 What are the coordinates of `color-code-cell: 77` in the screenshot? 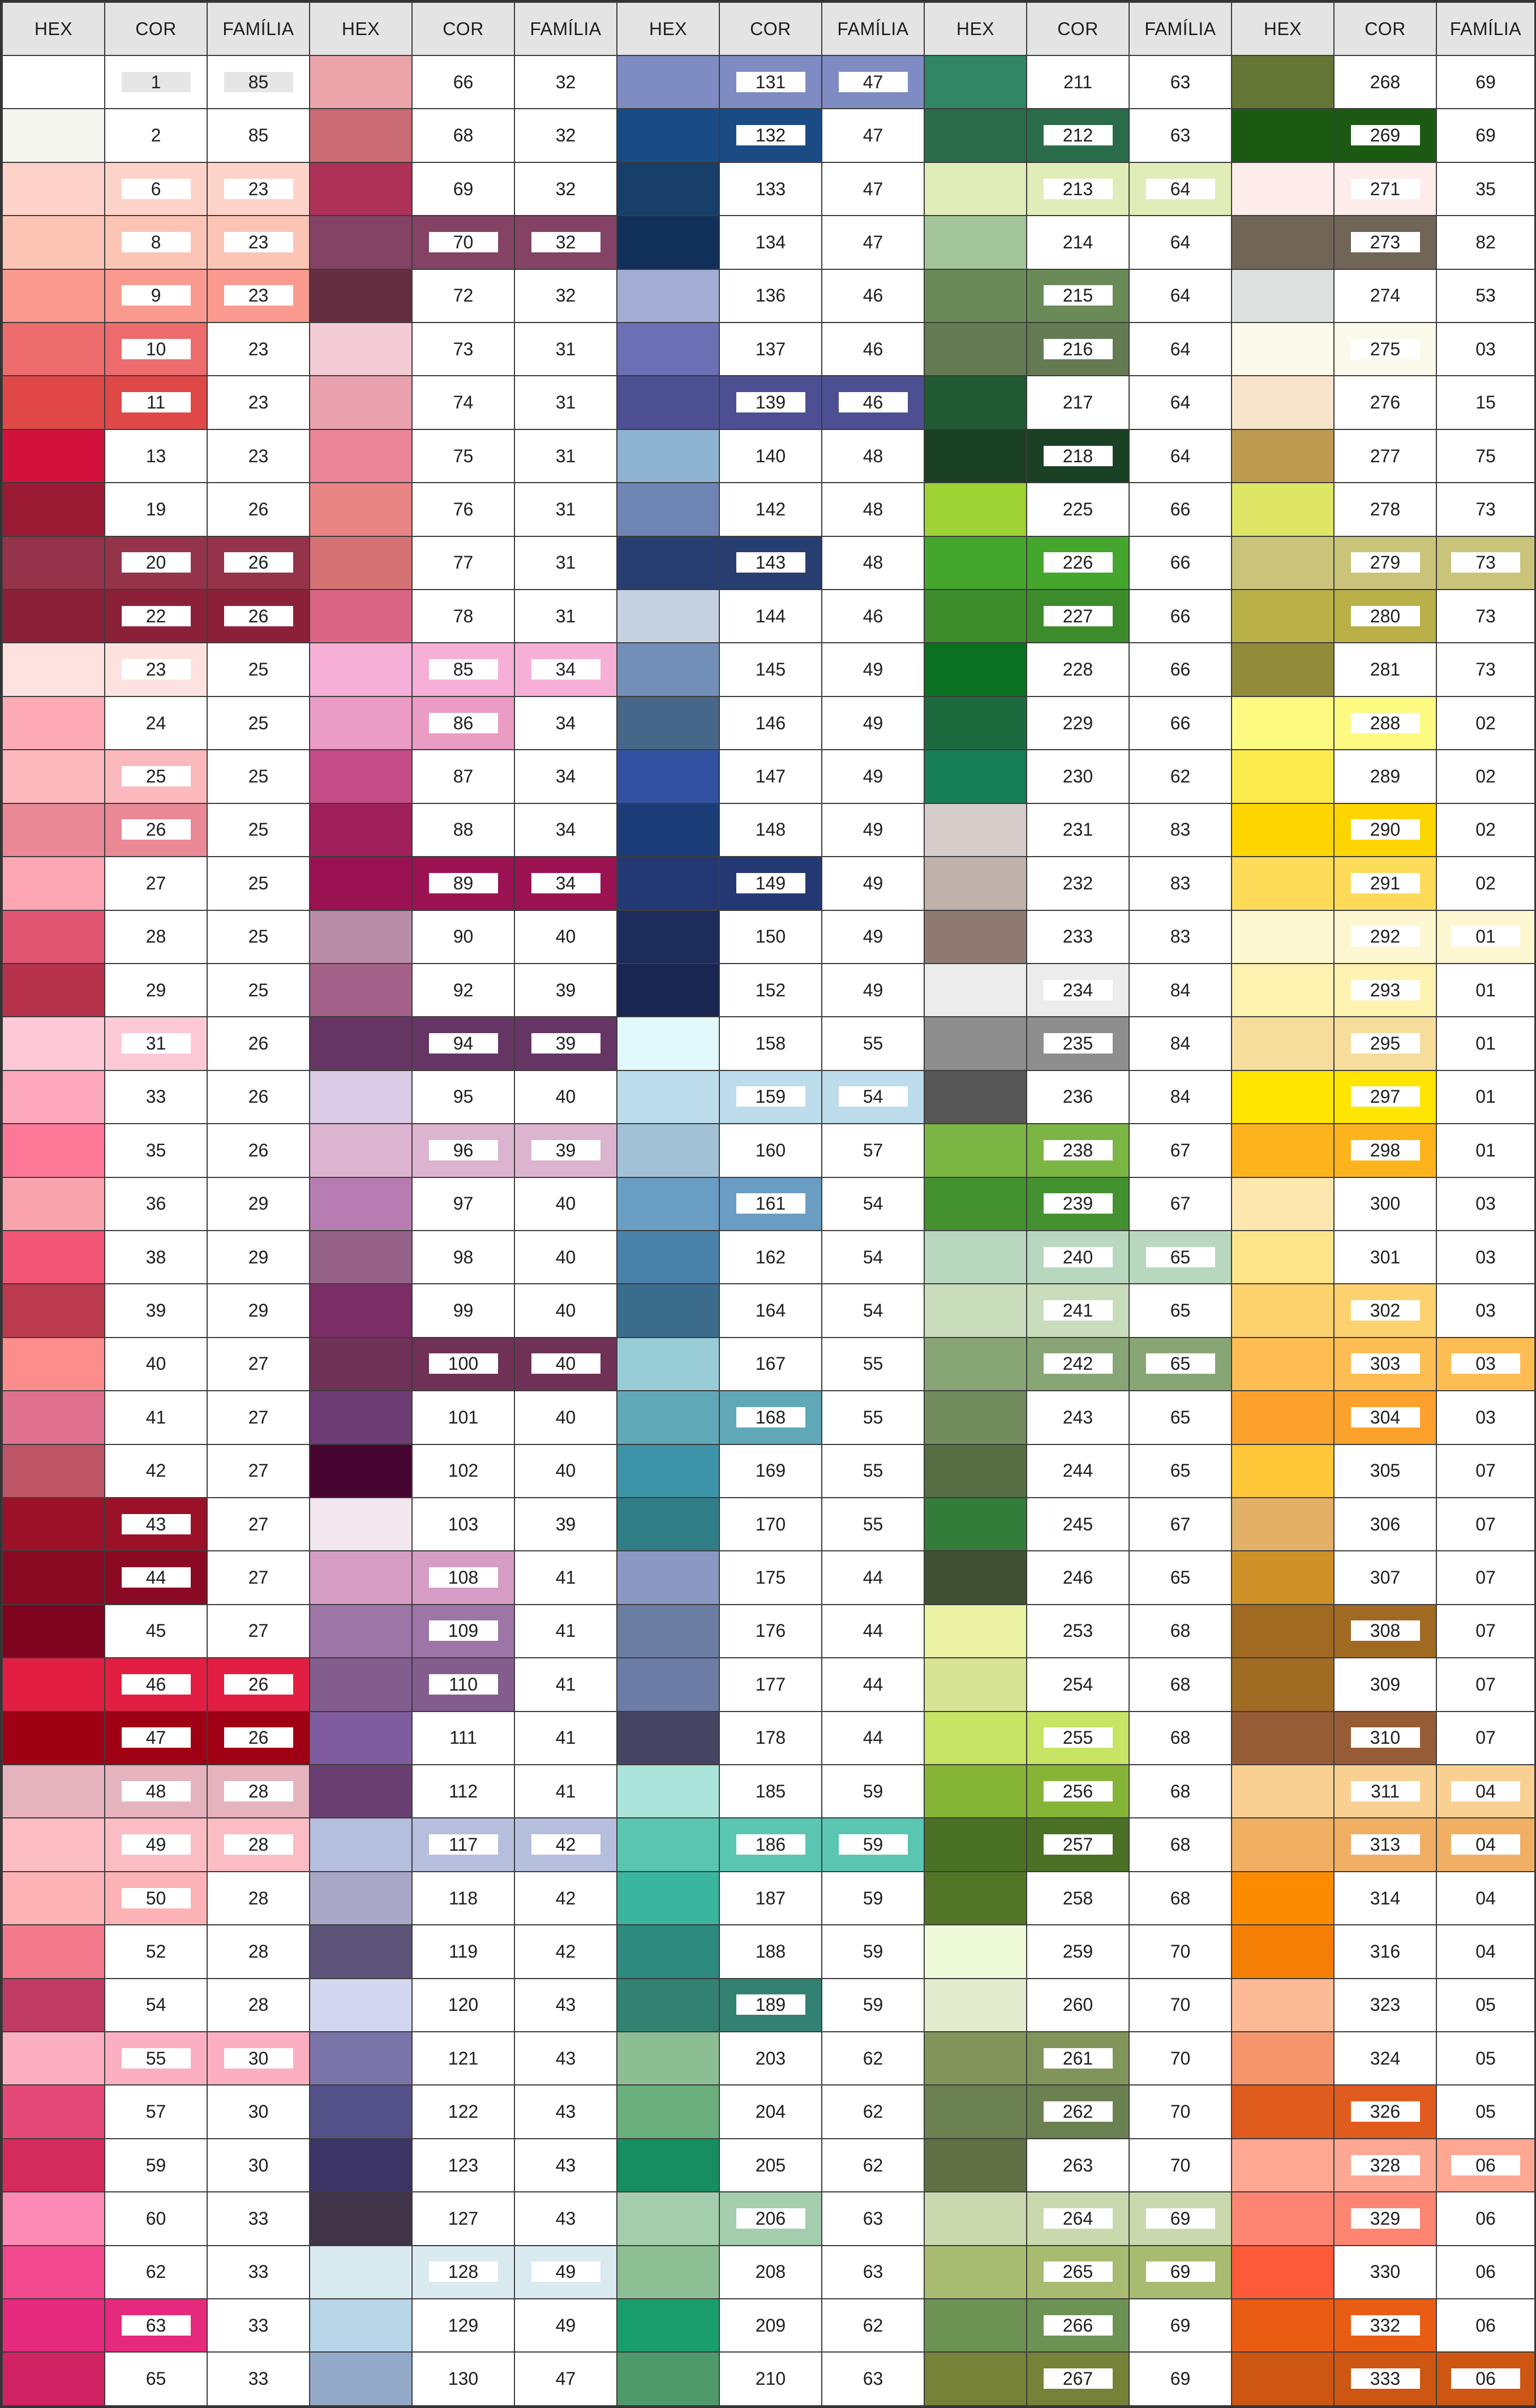 It's located at (463, 563).